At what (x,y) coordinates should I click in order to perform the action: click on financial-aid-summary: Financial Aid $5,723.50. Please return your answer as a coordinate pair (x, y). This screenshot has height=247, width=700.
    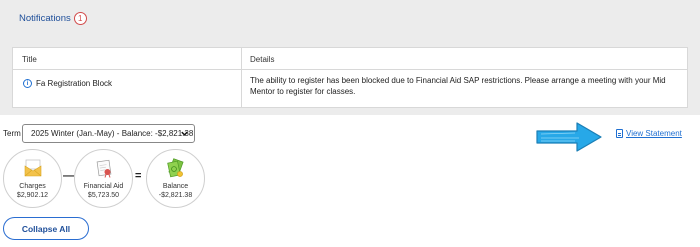
    Looking at the image, I should click on (103, 178).